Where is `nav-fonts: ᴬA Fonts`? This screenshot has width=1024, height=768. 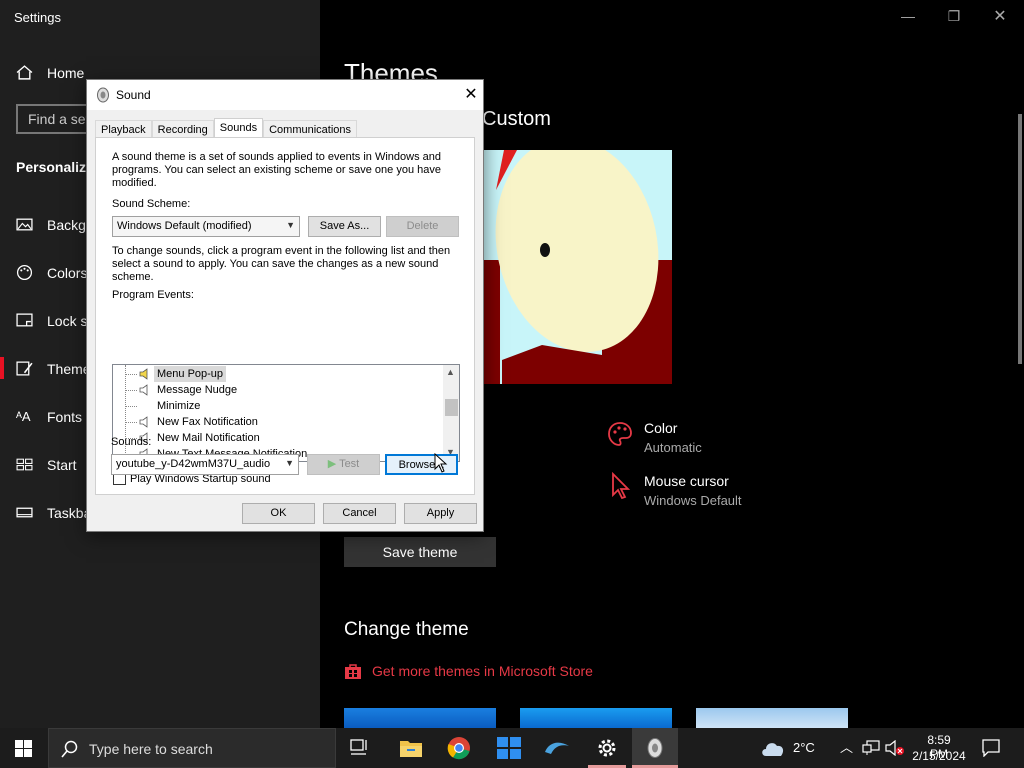 nav-fonts: ᴬA Fonts is located at coordinates (49, 416).